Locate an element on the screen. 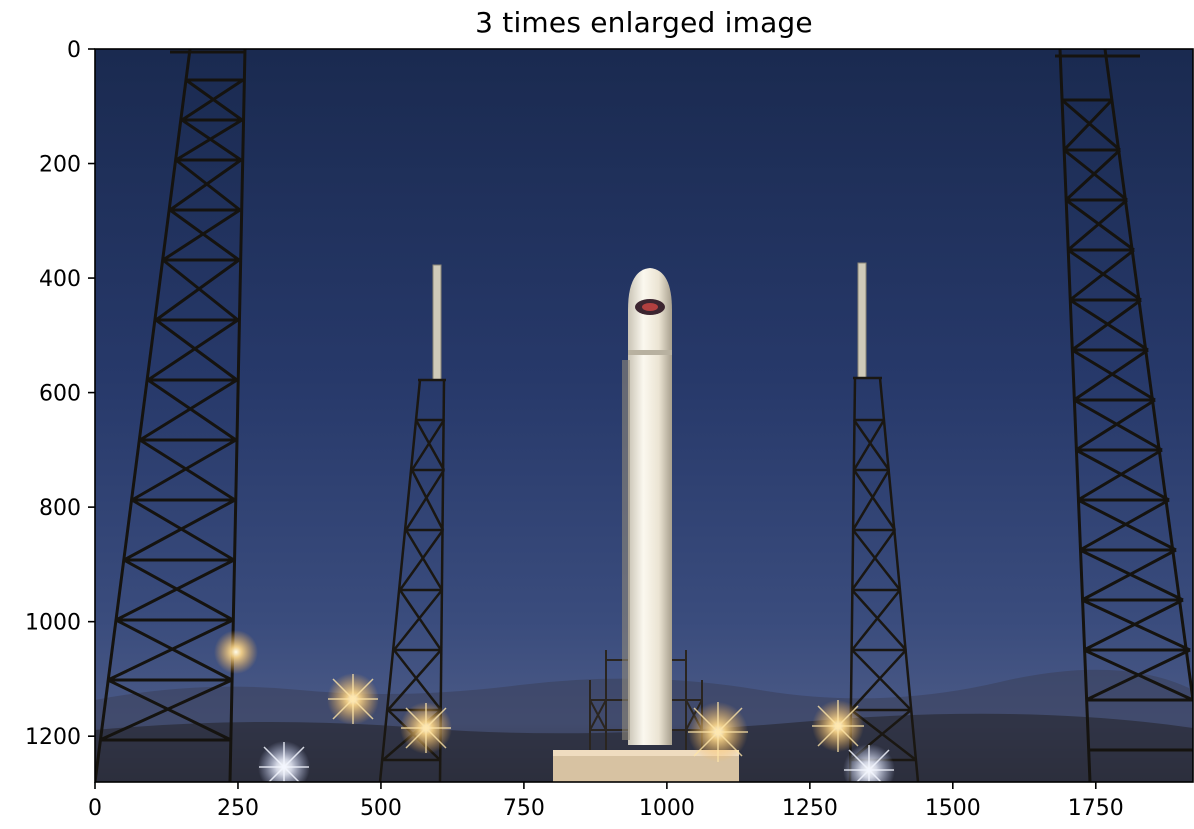 Image resolution: width=1194 pixels, height=829 pixels. y-tick-label: 800 is located at coordinates (60, 508).